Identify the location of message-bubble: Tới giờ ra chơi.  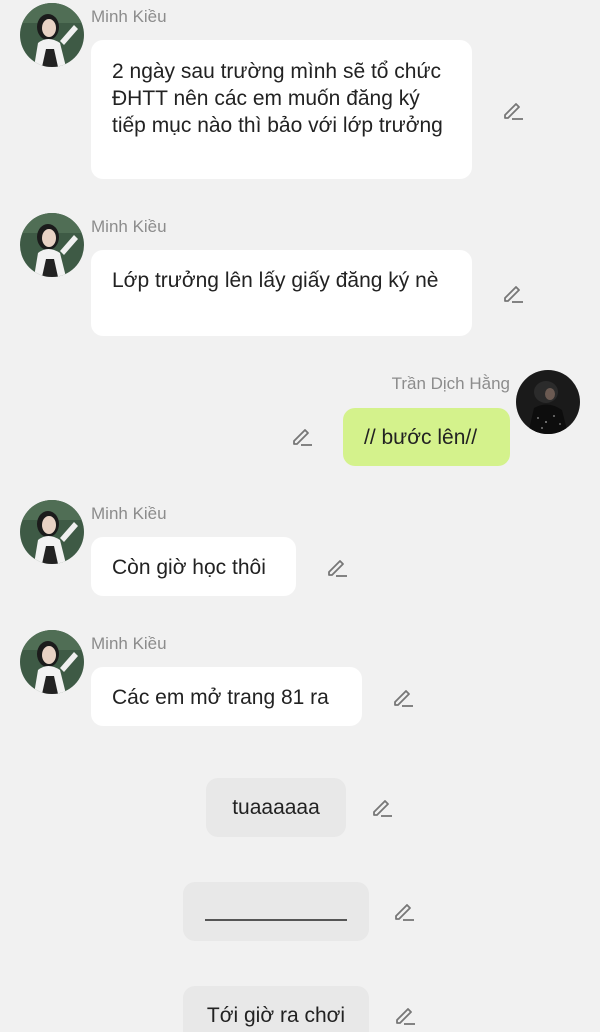
(276, 1009).